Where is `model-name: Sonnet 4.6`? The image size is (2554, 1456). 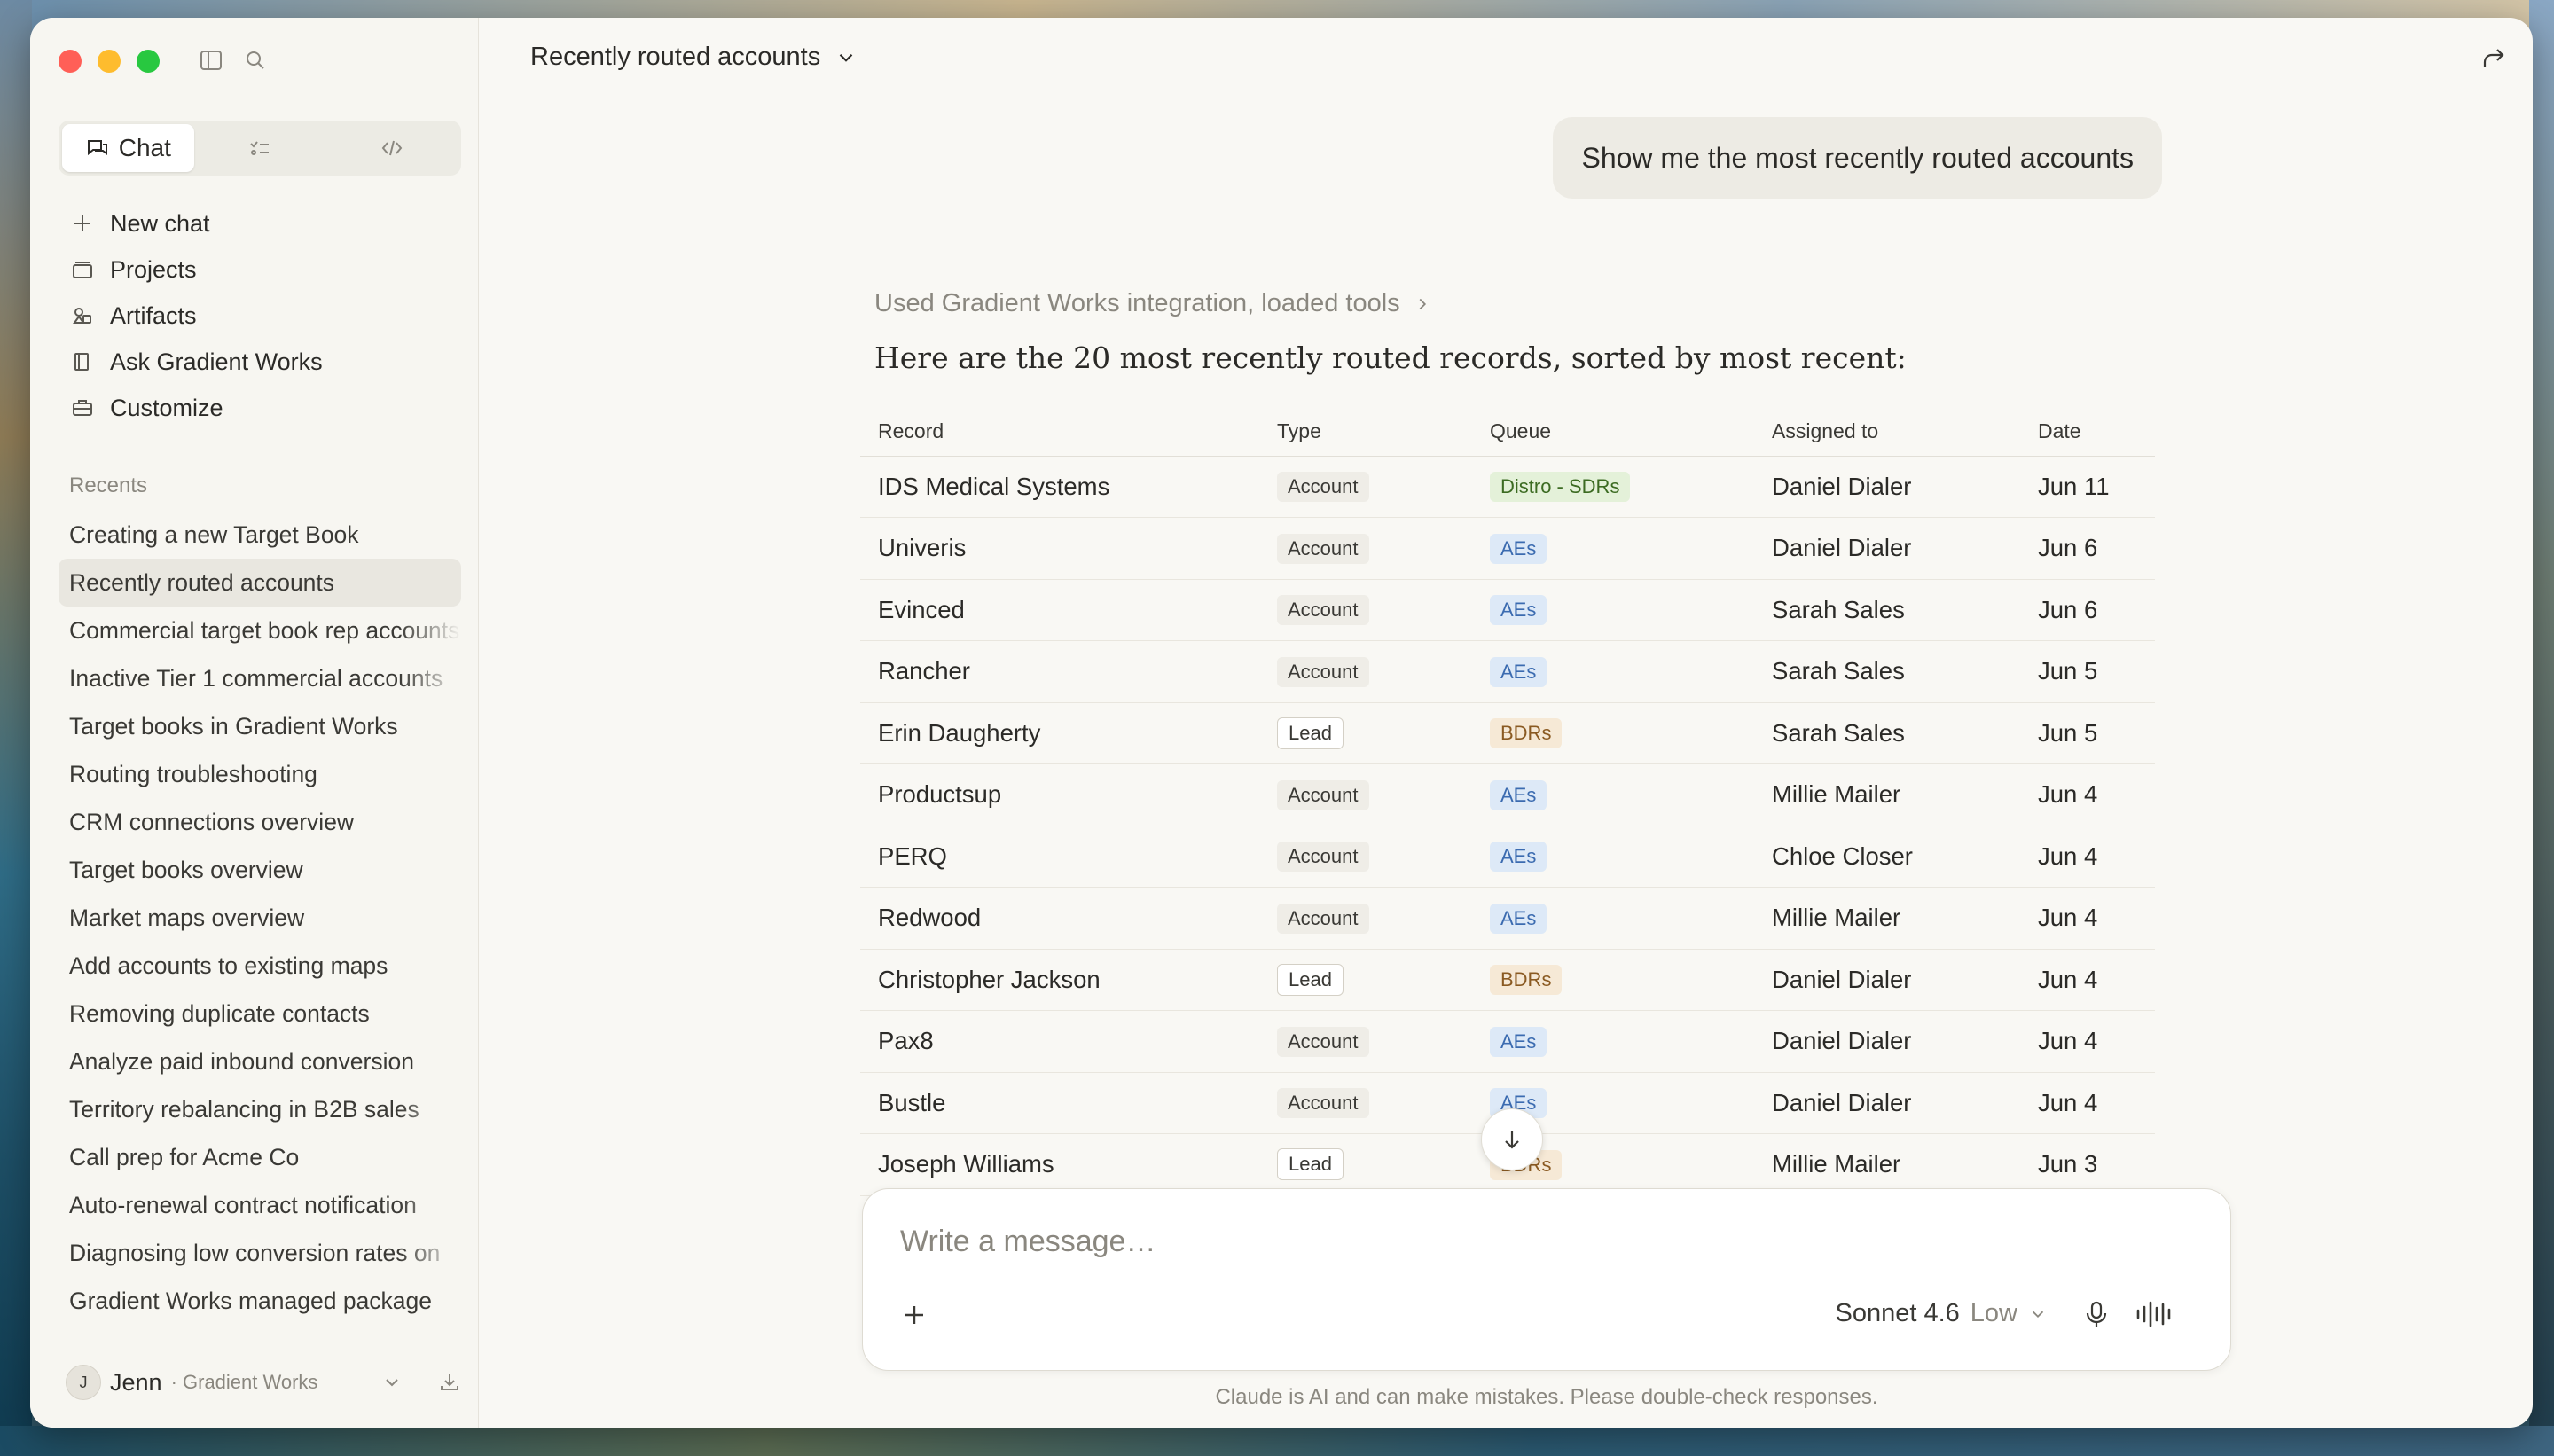 model-name: Sonnet 4.6 is located at coordinates (1897, 1313).